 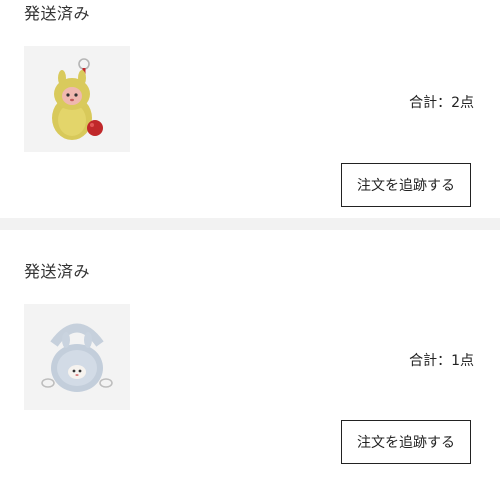 I want to click on blue-plush-bag-icon, so click(x=77, y=357).